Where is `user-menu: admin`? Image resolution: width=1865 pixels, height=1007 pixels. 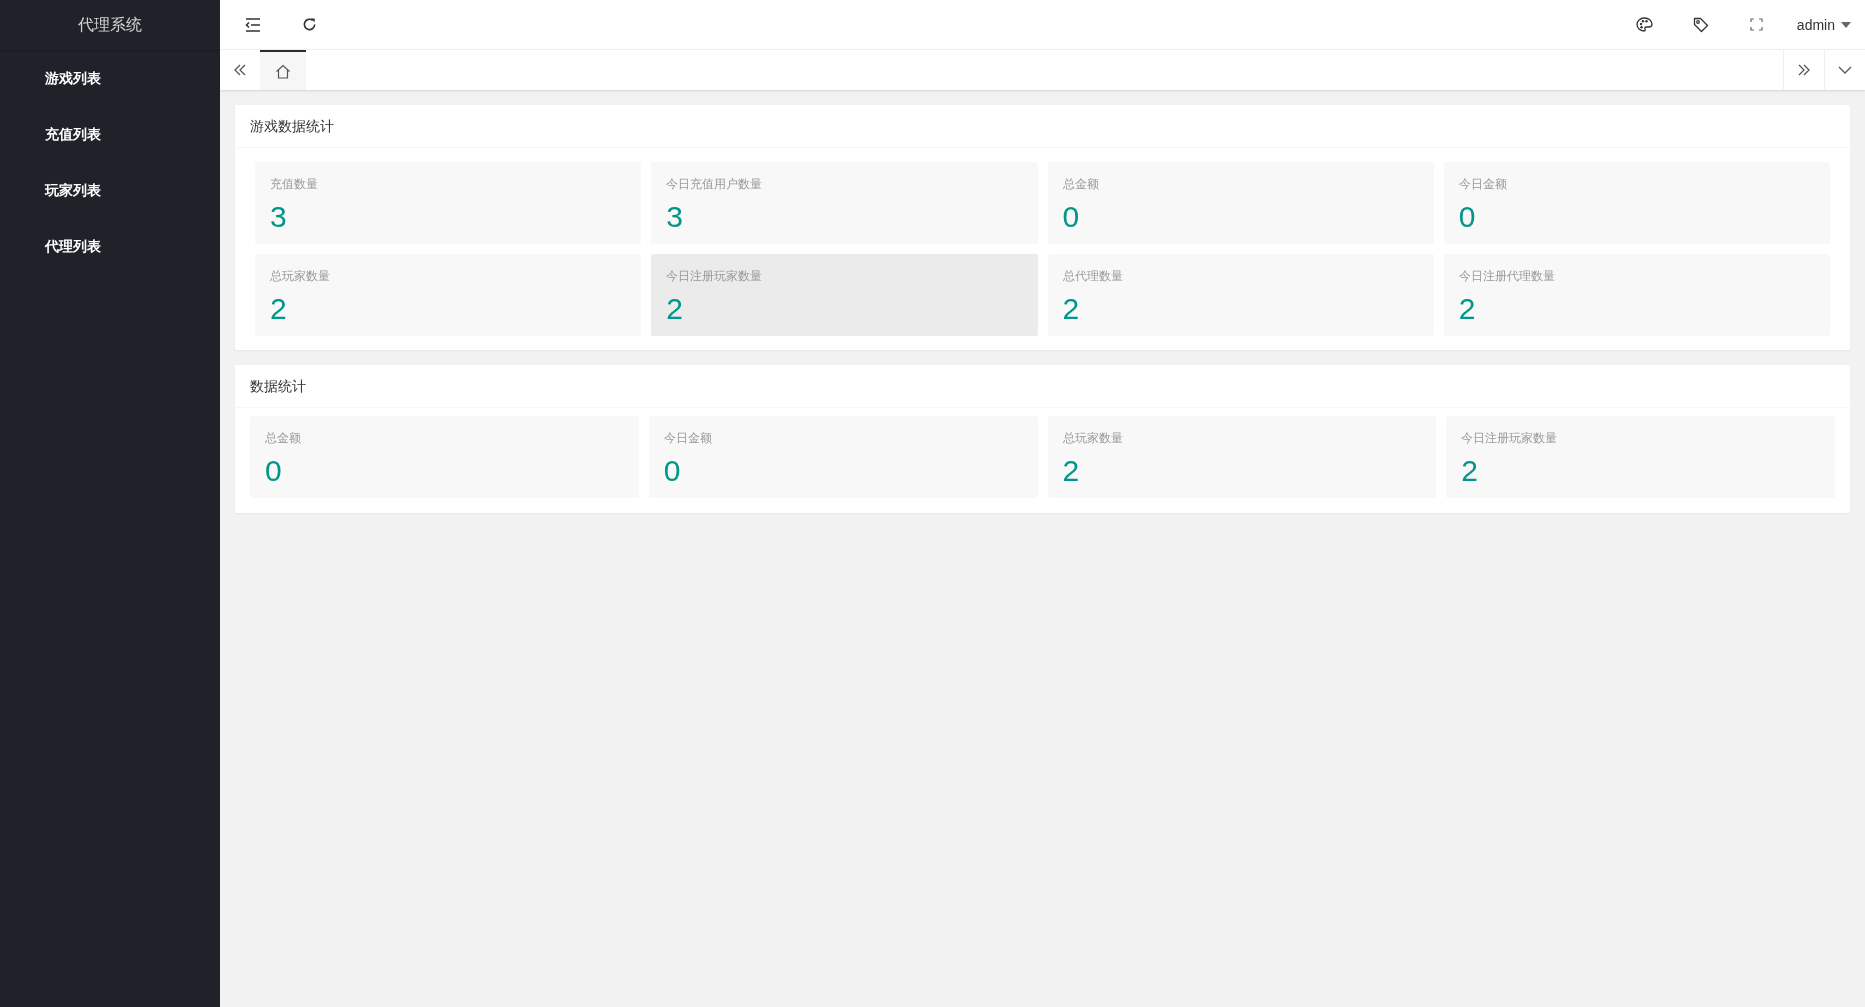
user-menu: admin is located at coordinates (1819, 24).